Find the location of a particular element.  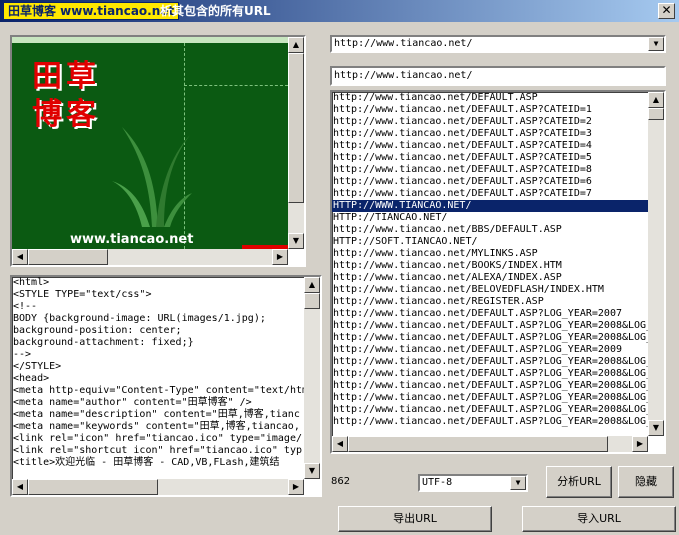

code-scroll-thumb is located at coordinates (312, 301).